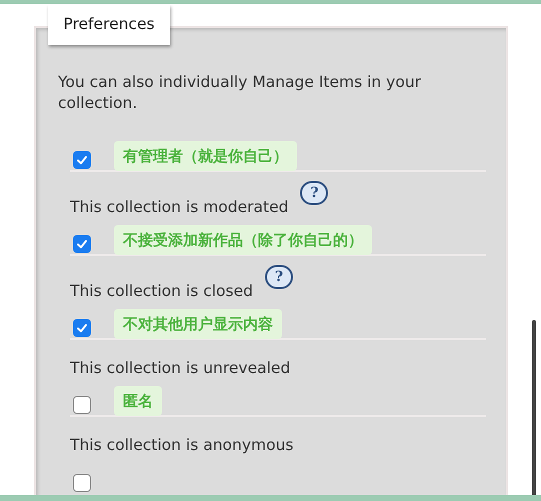 The image size is (541, 501). What do you see at coordinates (180, 368) in the screenshot?
I see `option-label: This collection is unrevealed` at bounding box center [180, 368].